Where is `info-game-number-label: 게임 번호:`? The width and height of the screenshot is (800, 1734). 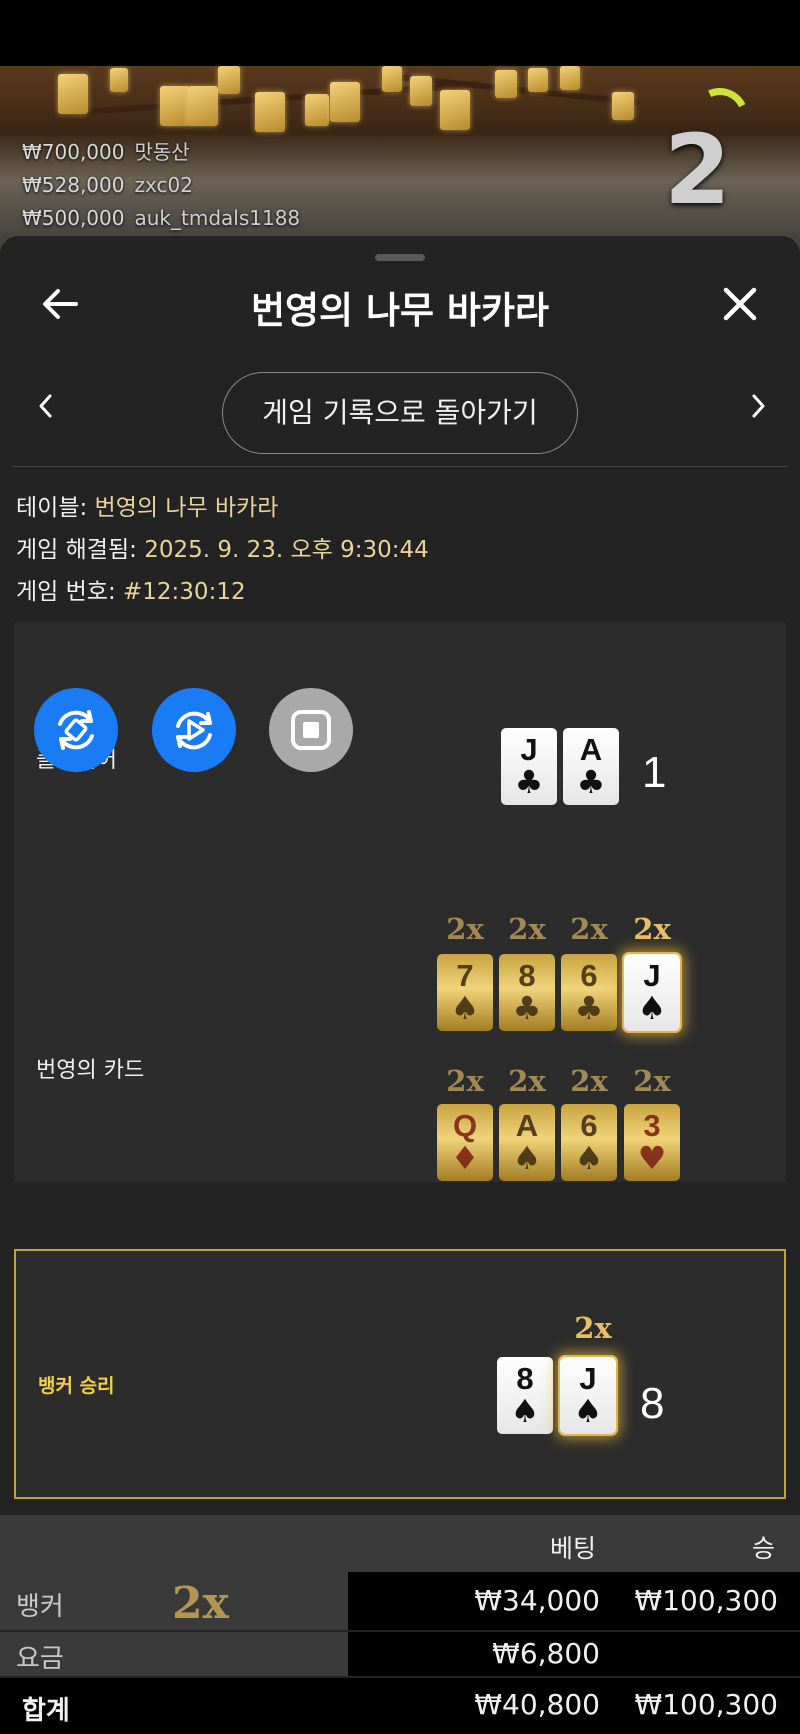 info-game-number-label: 게임 번호: is located at coordinates (66, 592).